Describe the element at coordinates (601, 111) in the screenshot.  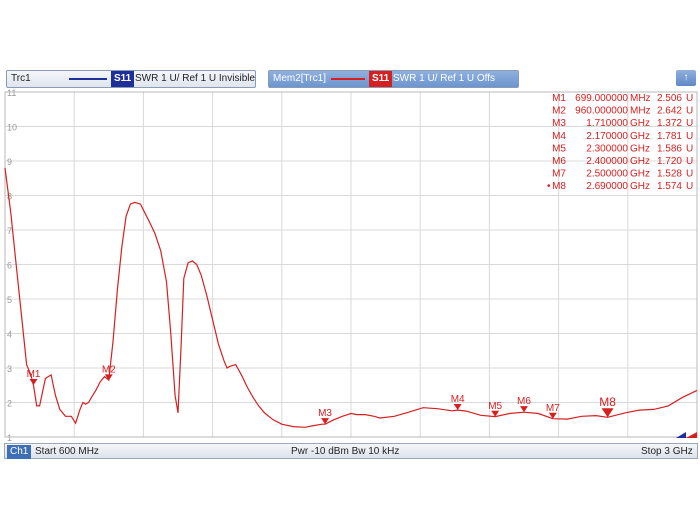
I see `marker-table-freq: 960.000000` at that location.